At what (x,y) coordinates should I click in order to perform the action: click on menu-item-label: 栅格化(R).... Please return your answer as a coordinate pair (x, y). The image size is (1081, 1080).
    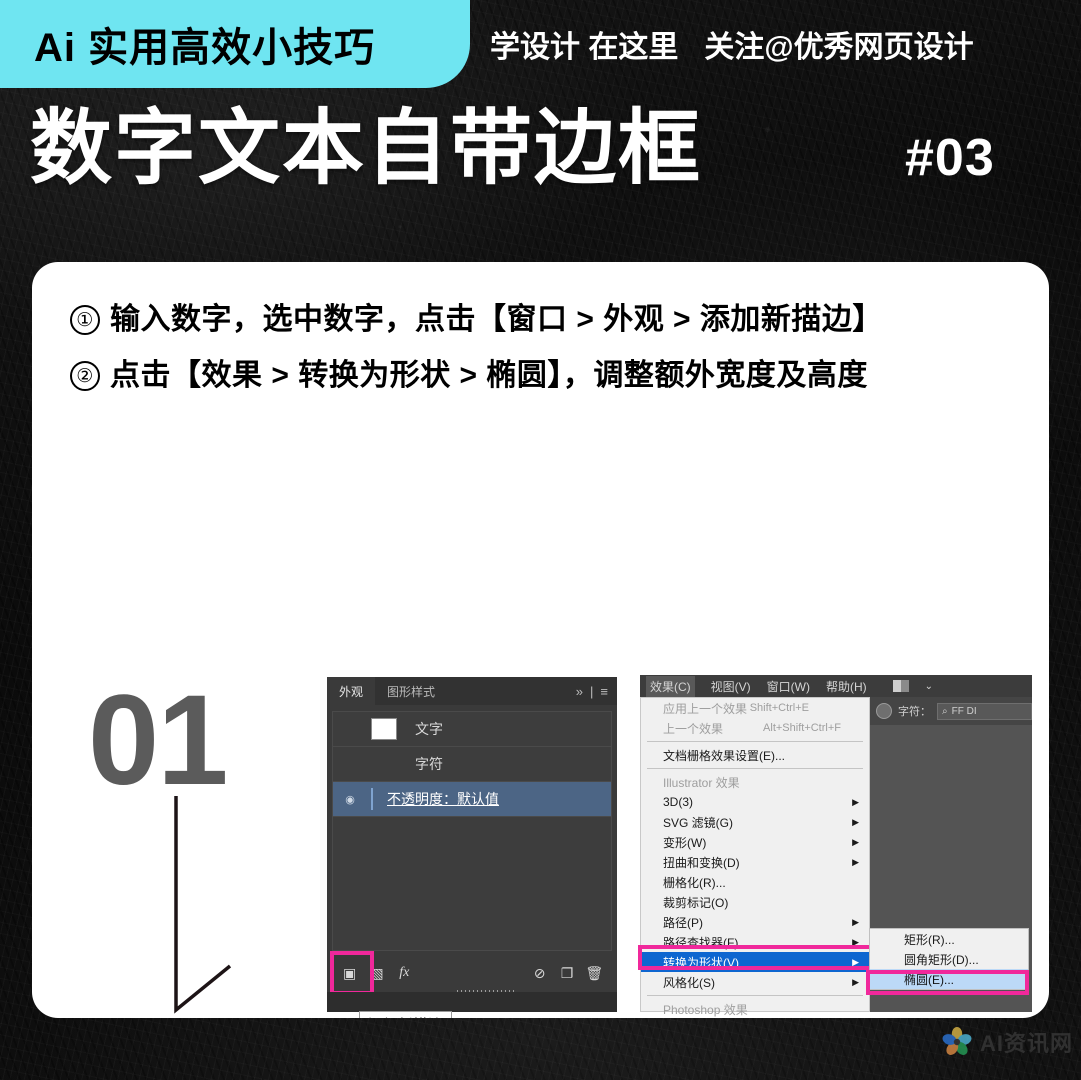
    Looking at the image, I should click on (694, 882).